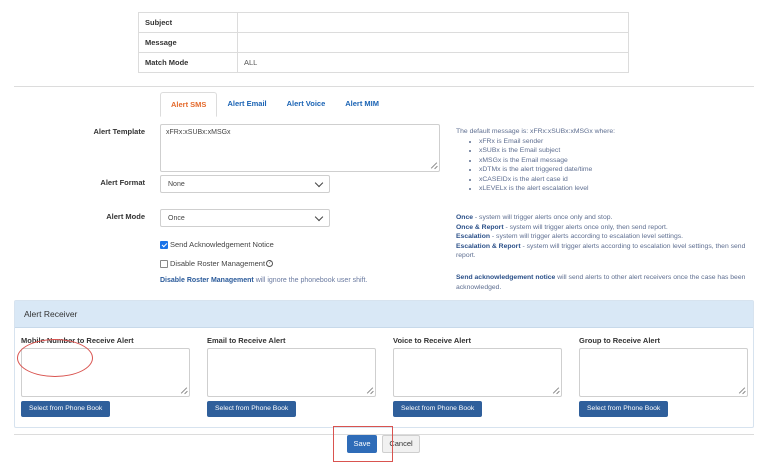 This screenshot has width=768, height=469. What do you see at coordinates (433, 62) in the screenshot?
I see `summary-value: ALL` at bounding box center [433, 62].